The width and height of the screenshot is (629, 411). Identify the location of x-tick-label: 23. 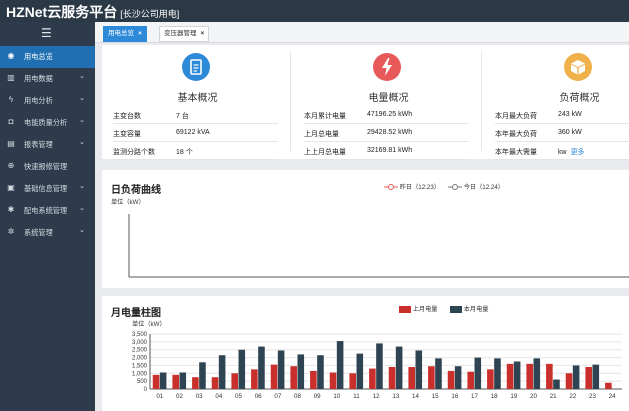
(592, 396).